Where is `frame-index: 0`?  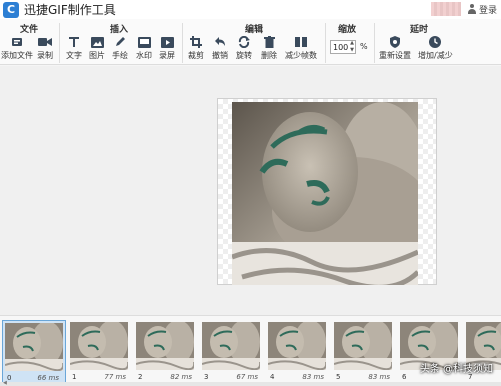 frame-index: 0 is located at coordinates (9, 378).